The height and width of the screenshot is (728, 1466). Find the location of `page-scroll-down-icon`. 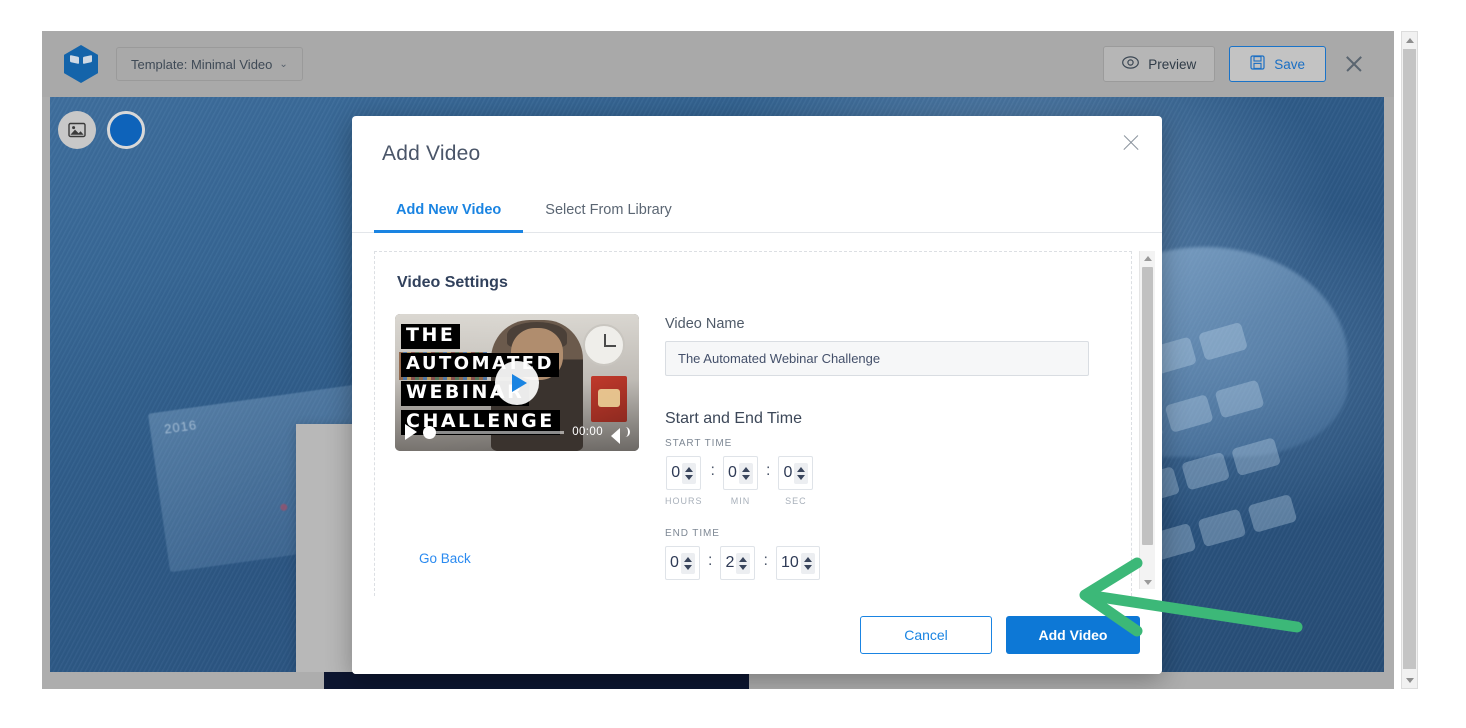

page-scroll-down-icon is located at coordinates (1409, 680).